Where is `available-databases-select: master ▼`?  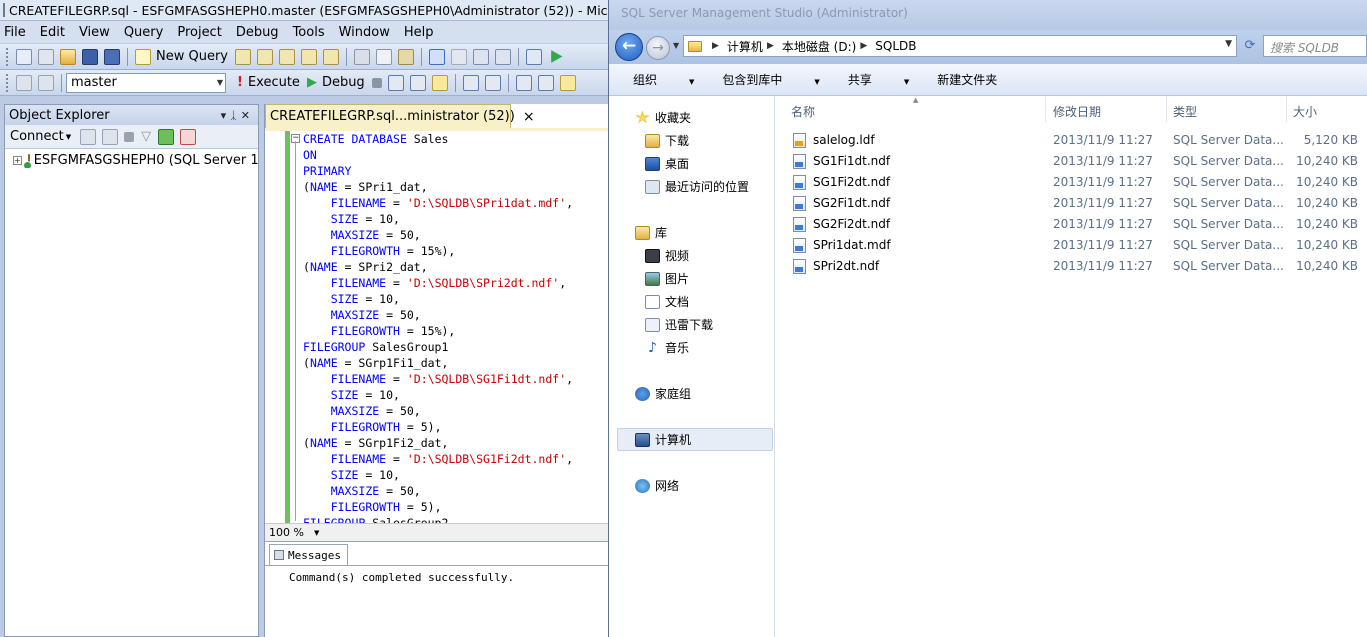 available-databases-select: master ▼ is located at coordinates (146, 82).